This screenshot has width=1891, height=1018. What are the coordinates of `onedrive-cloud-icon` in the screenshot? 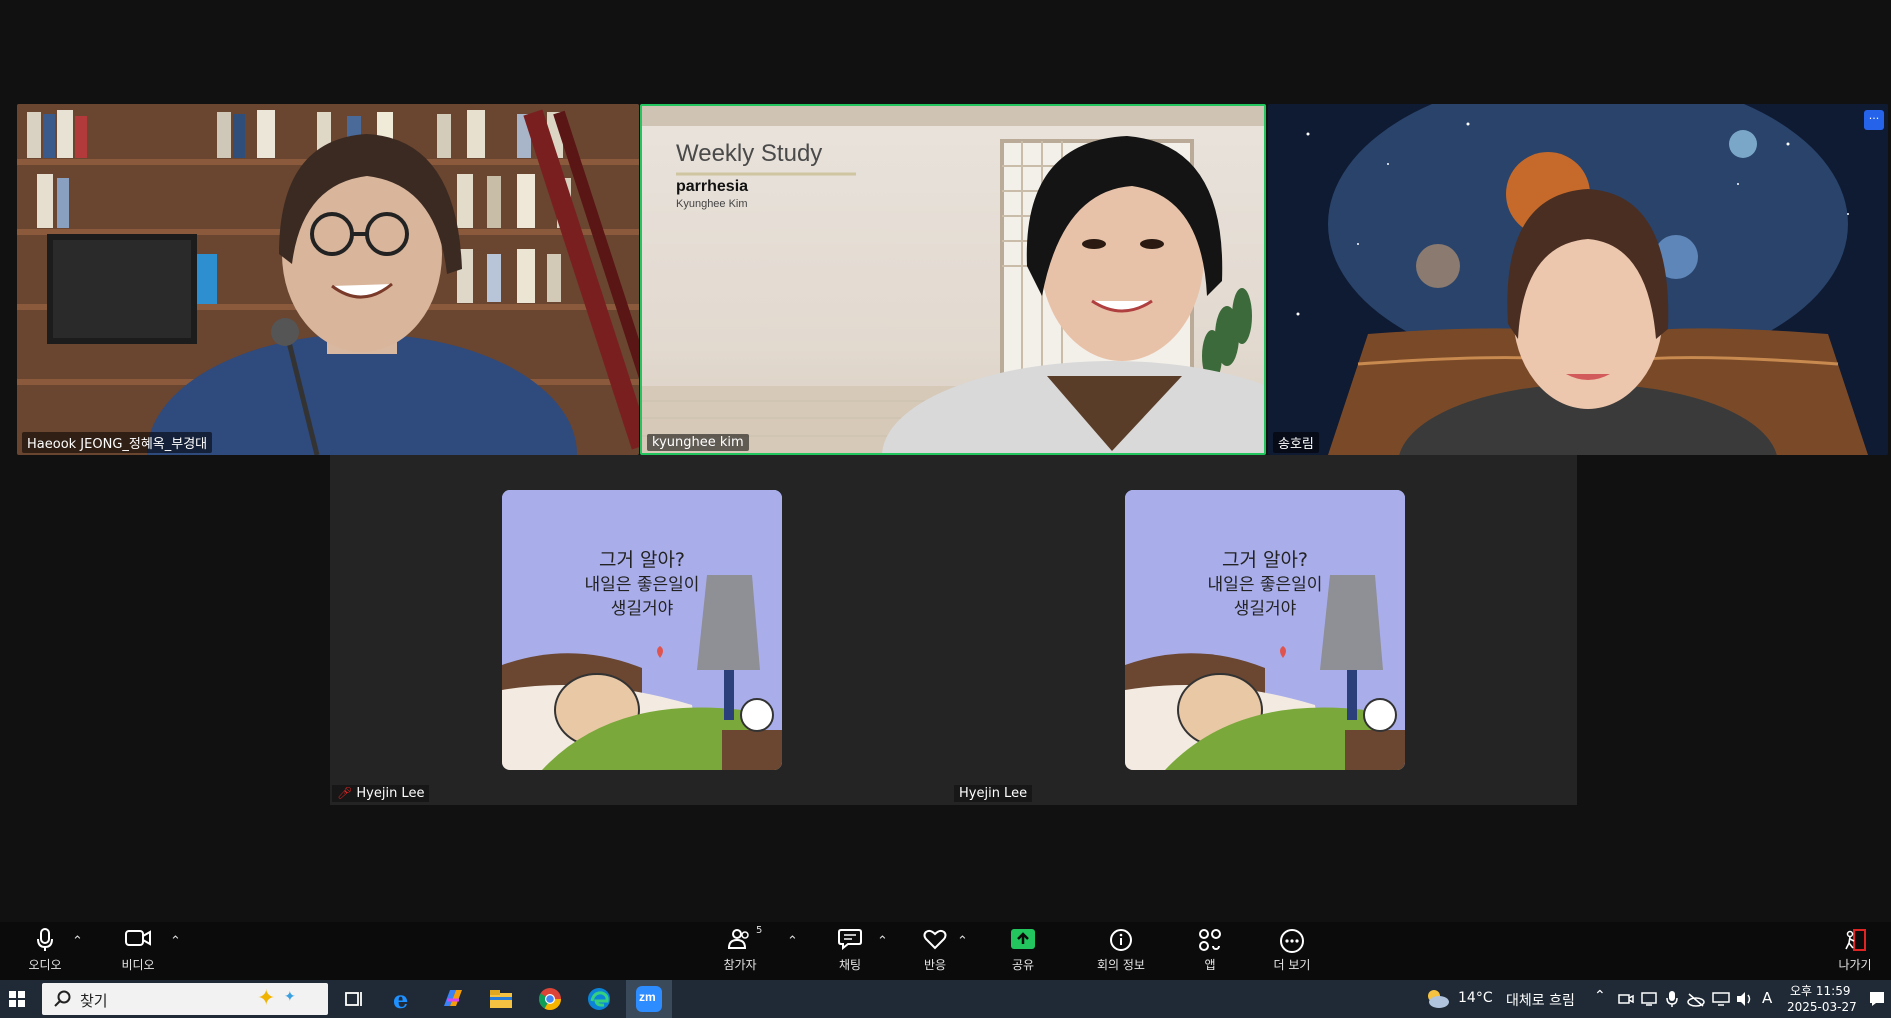 It's located at (1696, 1001).